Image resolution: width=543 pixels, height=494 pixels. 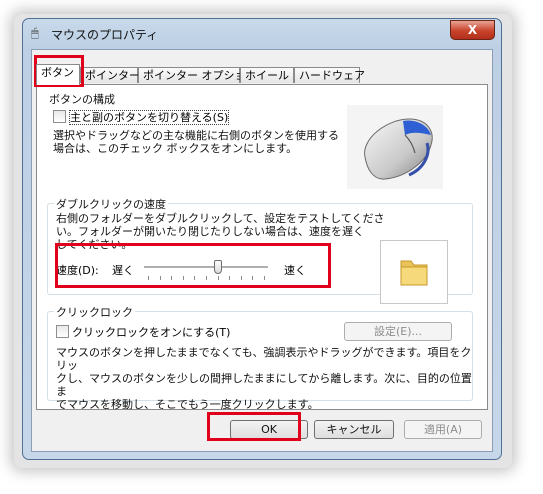 I want to click on title-bar: 🖱 マウスのプロパティ X, so click(x=262, y=34).